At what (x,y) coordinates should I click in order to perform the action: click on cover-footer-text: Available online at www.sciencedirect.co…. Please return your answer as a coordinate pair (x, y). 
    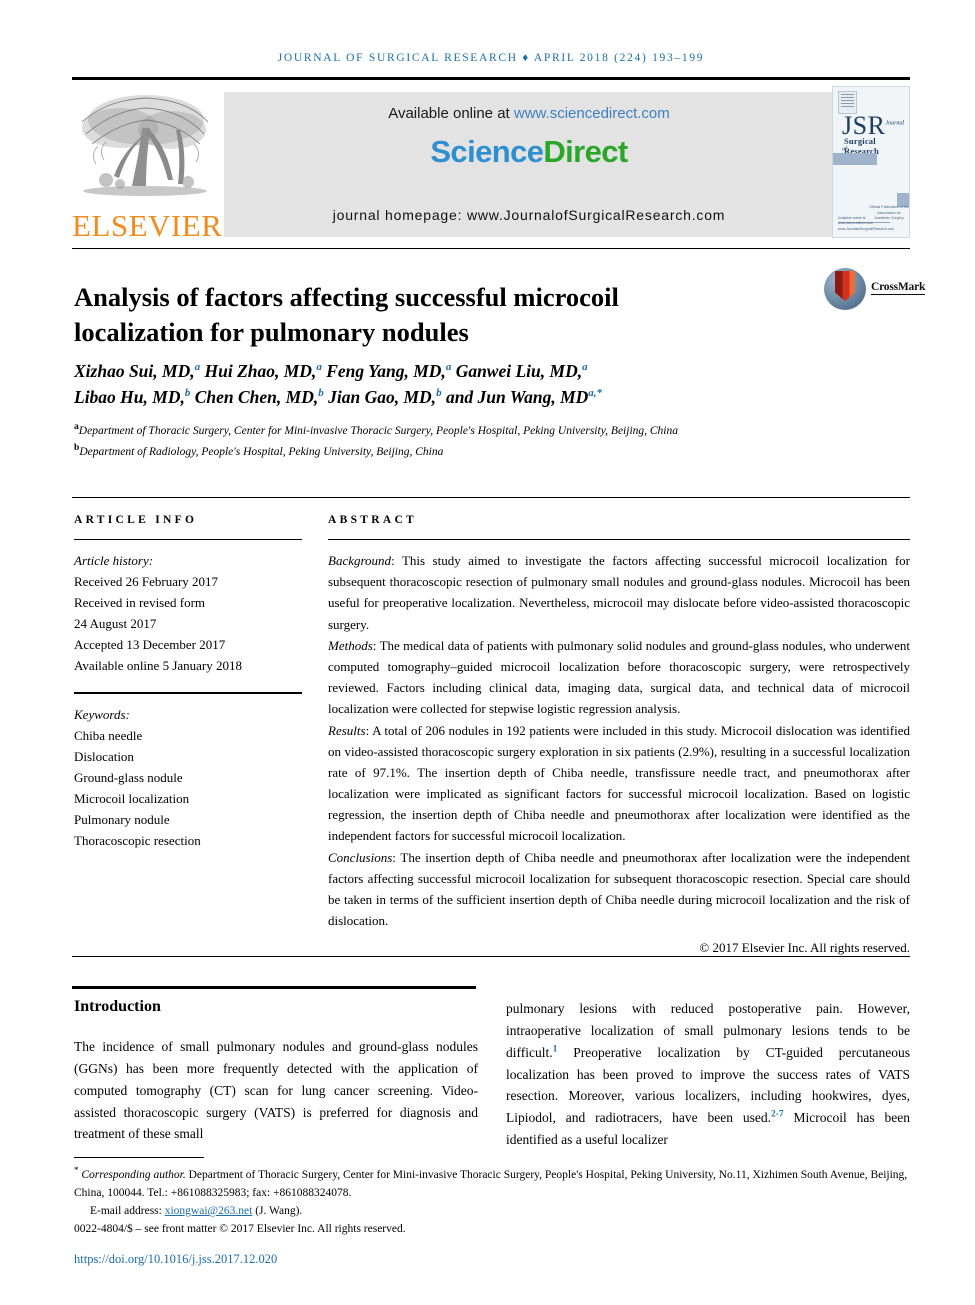
    Looking at the image, I should click on (866, 223).